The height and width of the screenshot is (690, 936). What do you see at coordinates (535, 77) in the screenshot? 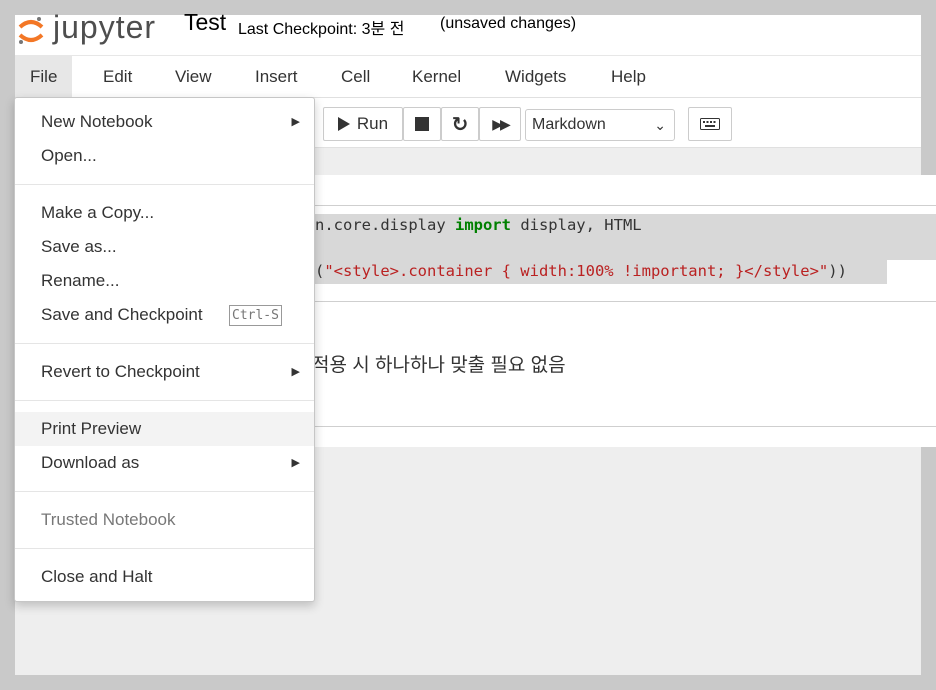
I see `menu-widgets: Widgets` at bounding box center [535, 77].